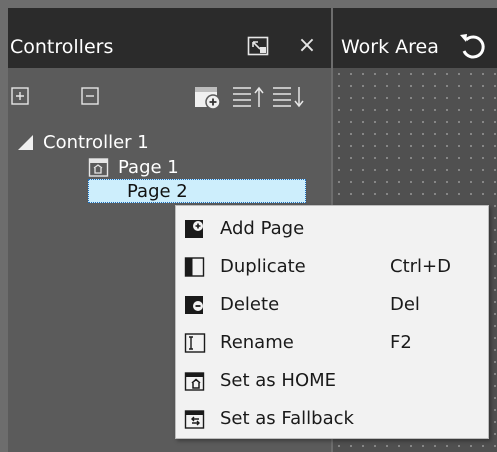 Image resolution: width=497 pixels, height=452 pixels. Describe the element at coordinates (96, 142) in the screenshot. I see `tree-item-label: Controller 1` at that location.